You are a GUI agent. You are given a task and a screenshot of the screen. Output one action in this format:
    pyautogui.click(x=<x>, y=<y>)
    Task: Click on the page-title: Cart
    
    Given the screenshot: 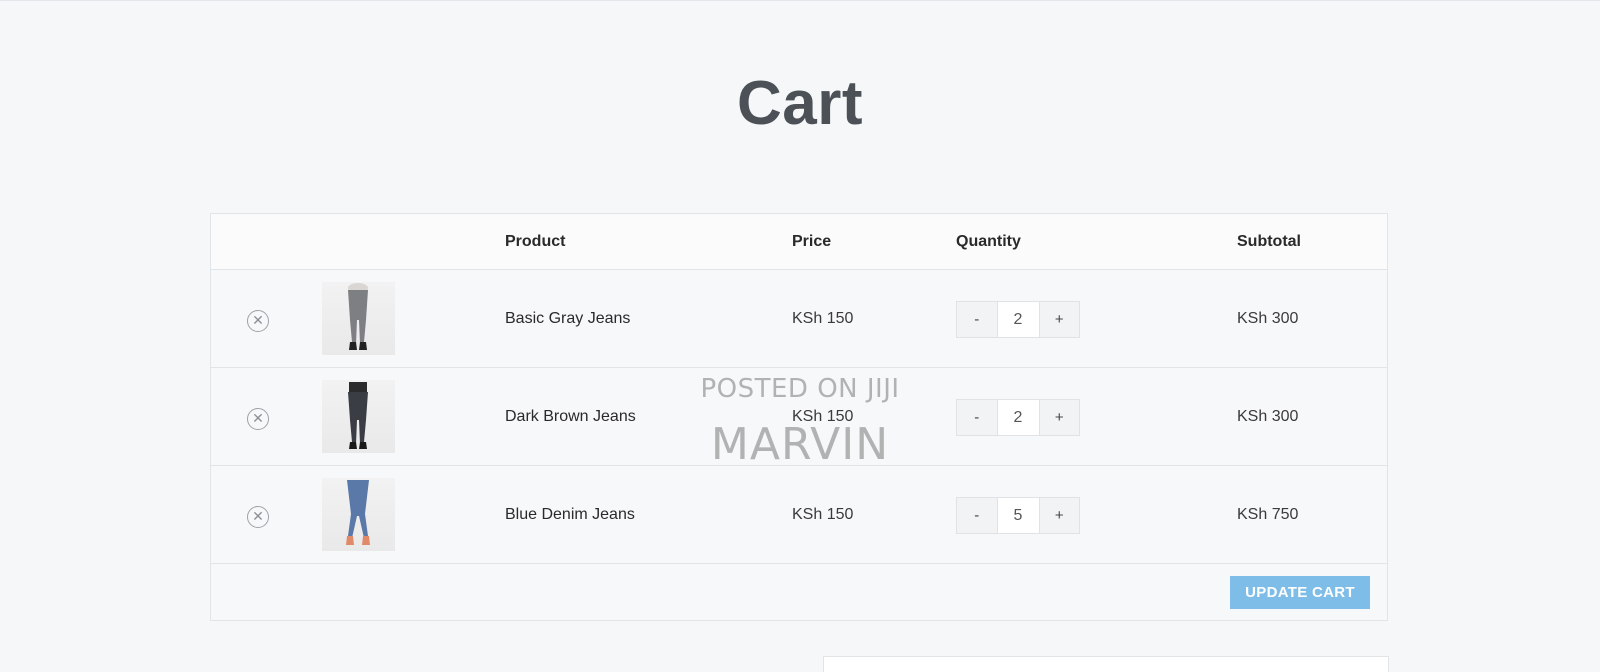 What is the action you would take?
    pyautogui.click(x=800, y=103)
    